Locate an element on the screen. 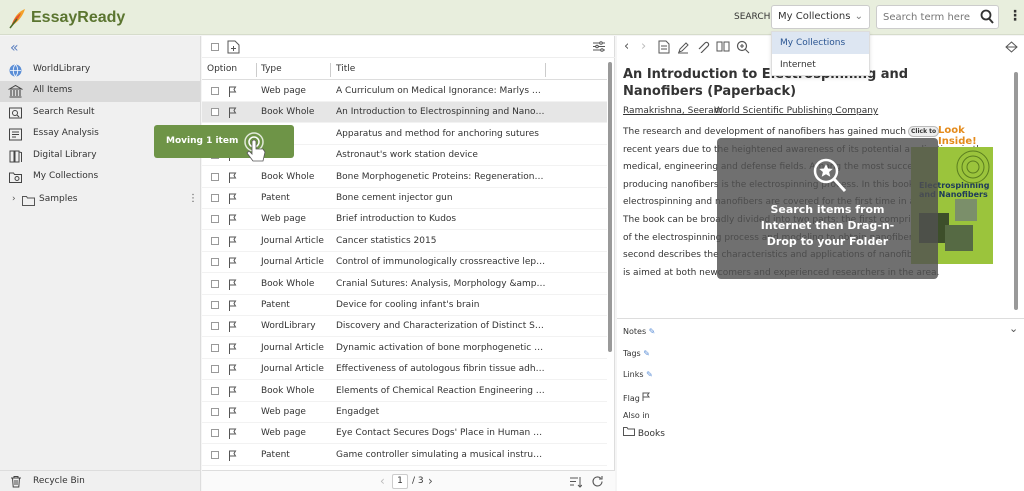 Image resolution: width=1024 pixels, height=491 pixels. table-row: Web page Brief introduction to Kudos is located at coordinates (404, 220).